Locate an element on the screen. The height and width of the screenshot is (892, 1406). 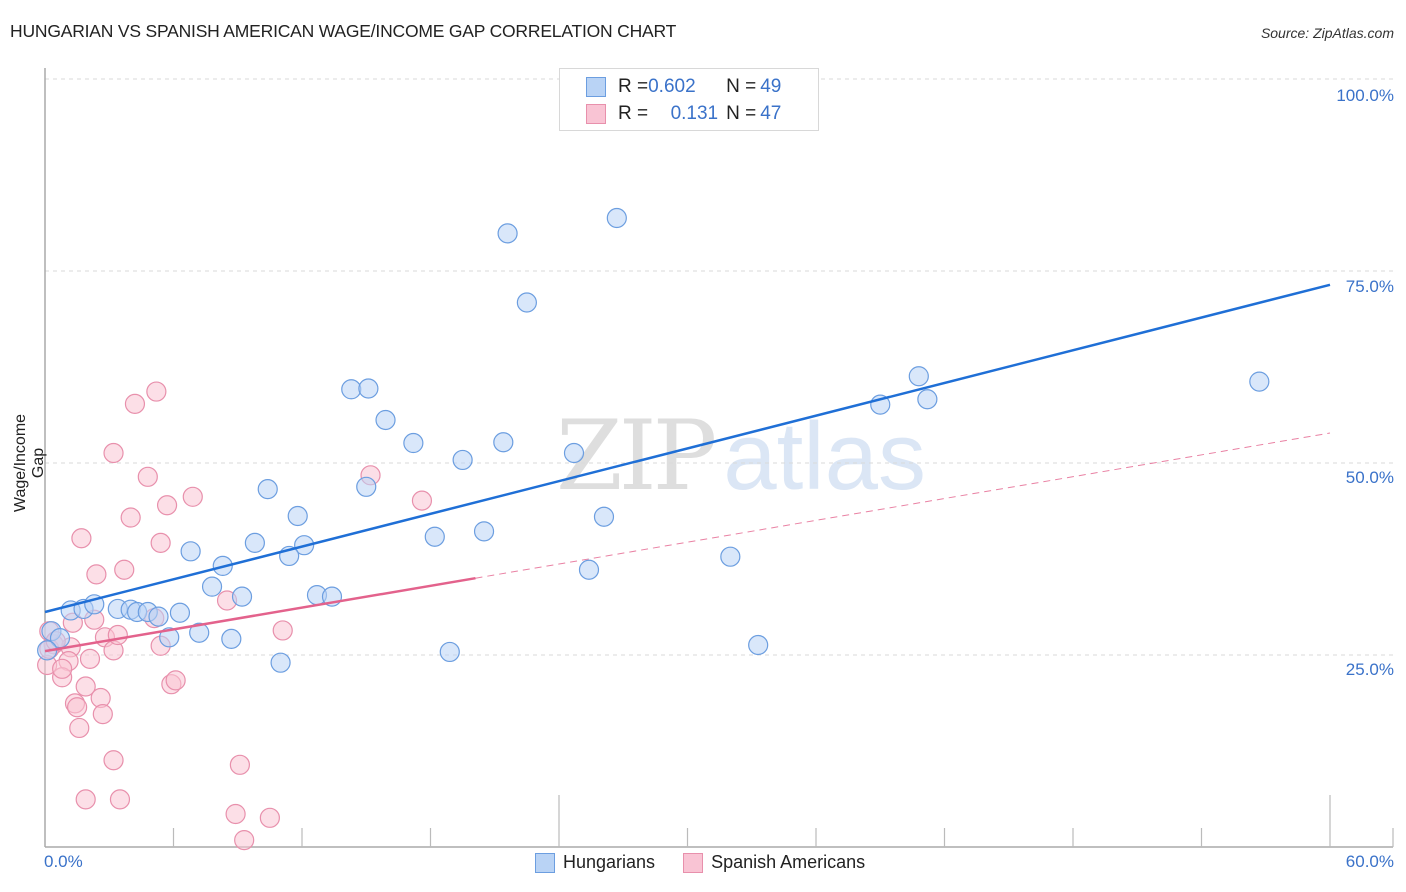
correlation-legend: R = 0.602 N = 49 R = 0.131 N = 47 is located at coordinates (689, 99).